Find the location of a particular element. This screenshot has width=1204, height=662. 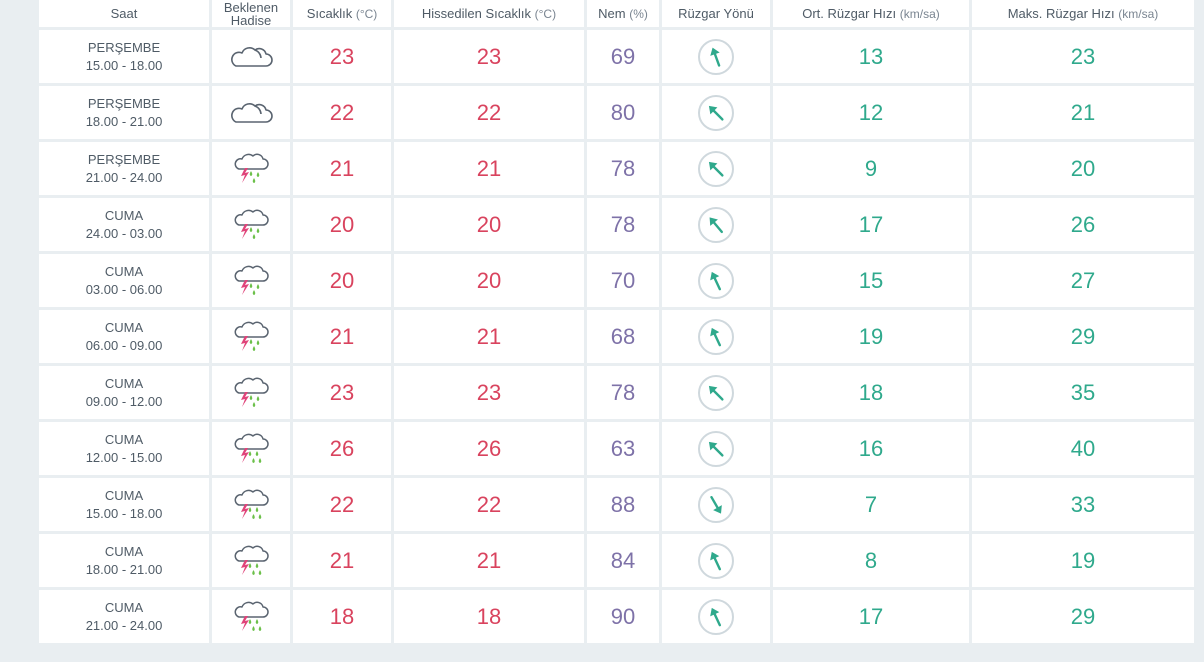

feels-like-cell: 20 is located at coordinates (489, 280).